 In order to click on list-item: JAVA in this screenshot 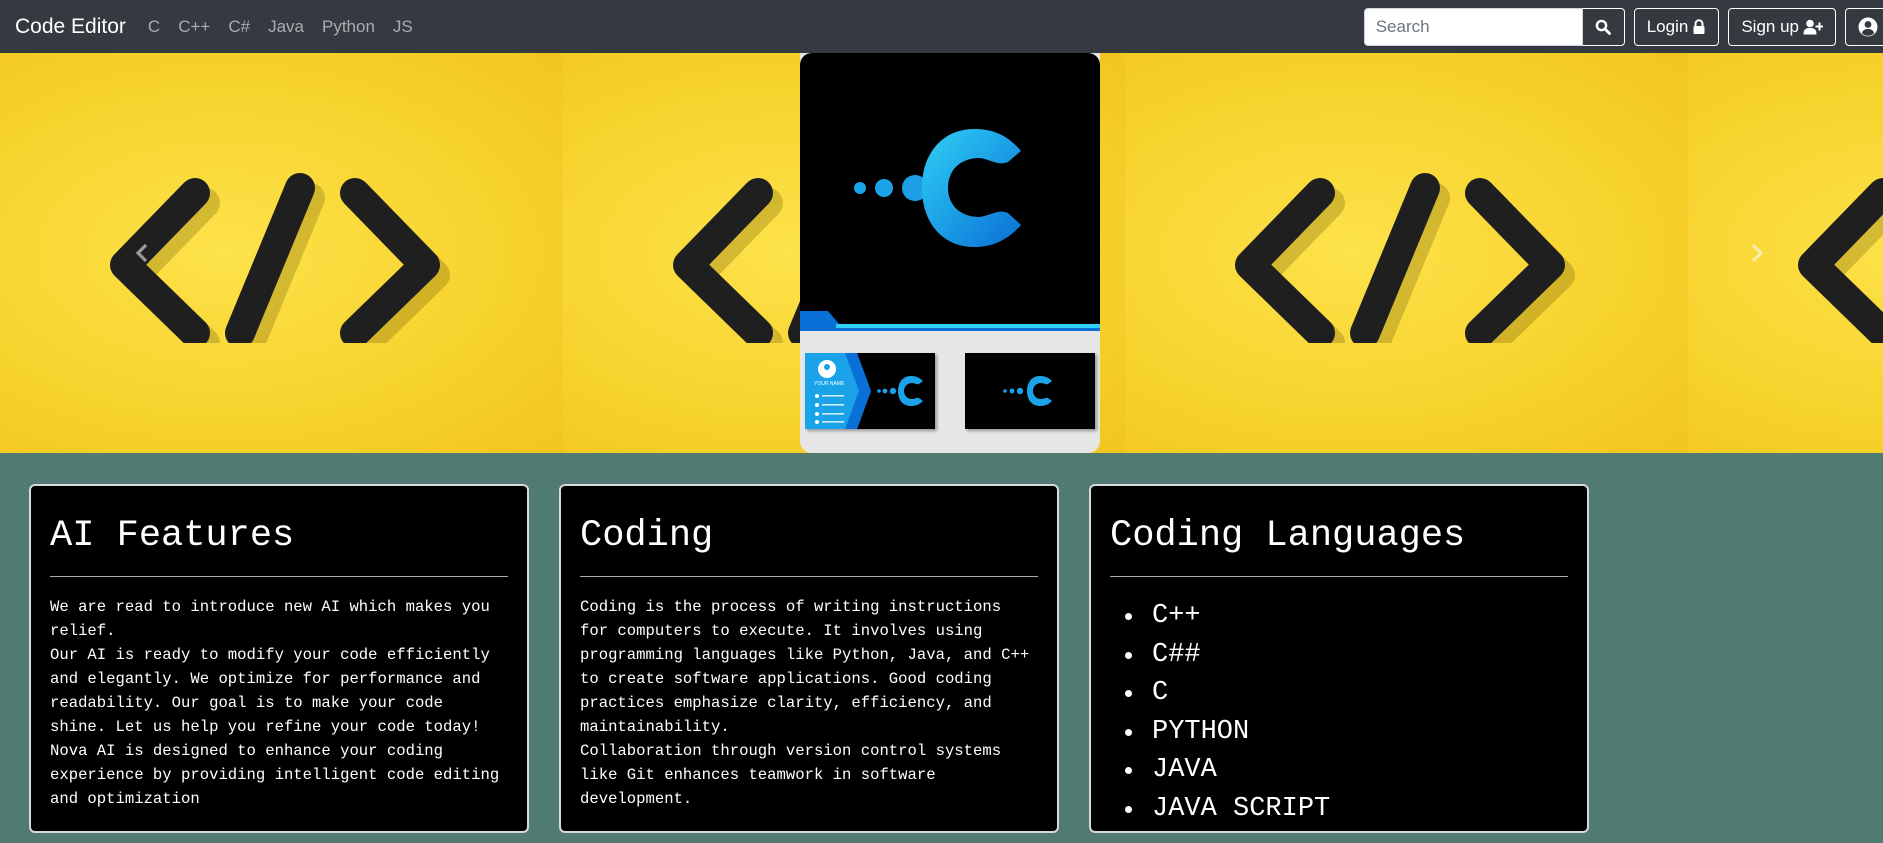, I will do `click(1345, 770)`.